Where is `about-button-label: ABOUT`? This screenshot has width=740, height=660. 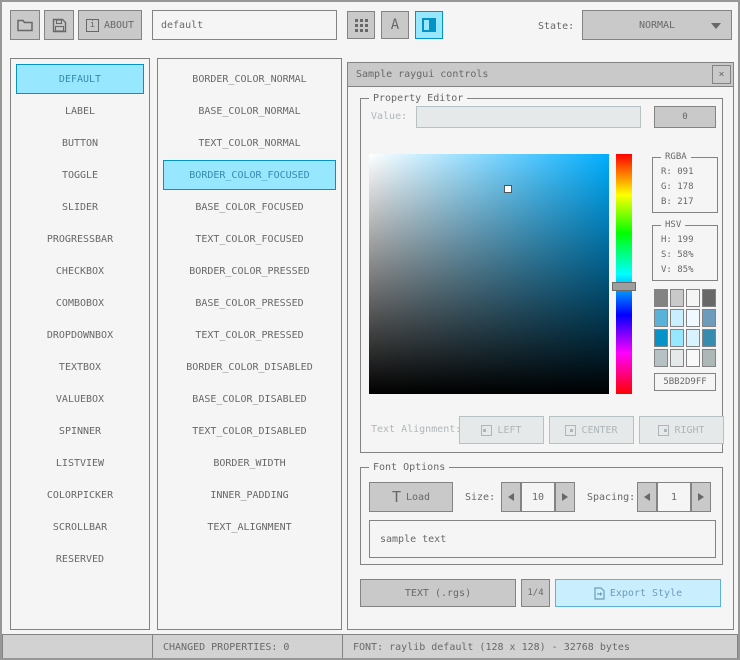
about-button-label: ABOUT is located at coordinates (119, 25).